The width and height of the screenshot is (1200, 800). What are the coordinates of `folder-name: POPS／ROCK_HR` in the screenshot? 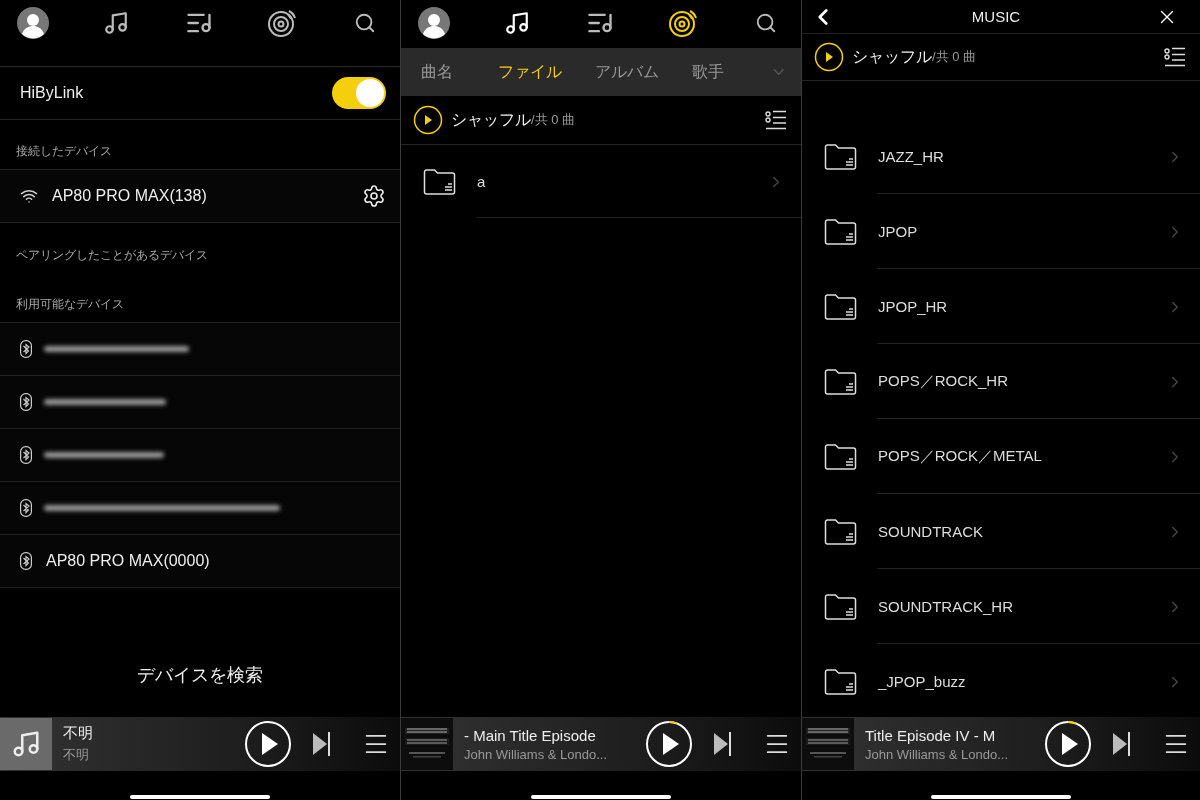 It's located at (944, 381).